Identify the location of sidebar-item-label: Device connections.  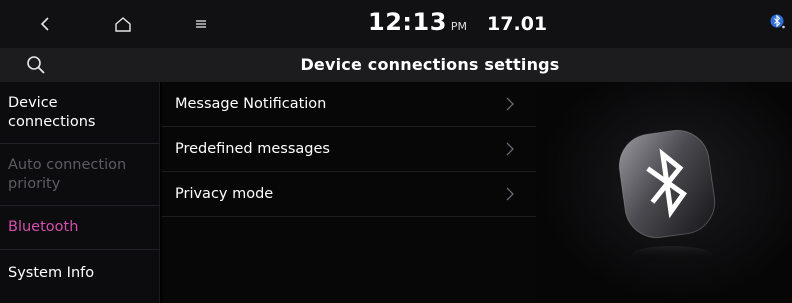
(52, 112).